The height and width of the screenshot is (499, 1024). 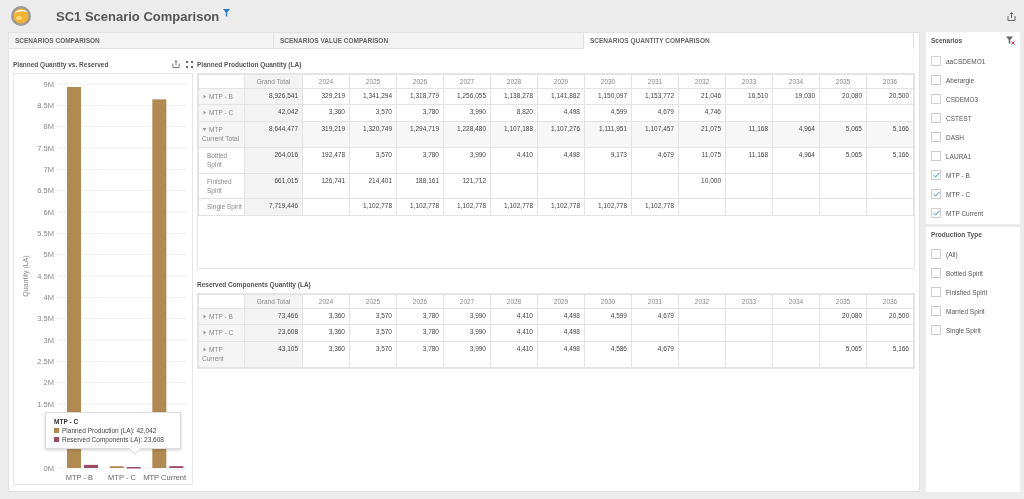 What do you see at coordinates (1010, 40) in the screenshot?
I see `clear-filter-icon` at bounding box center [1010, 40].